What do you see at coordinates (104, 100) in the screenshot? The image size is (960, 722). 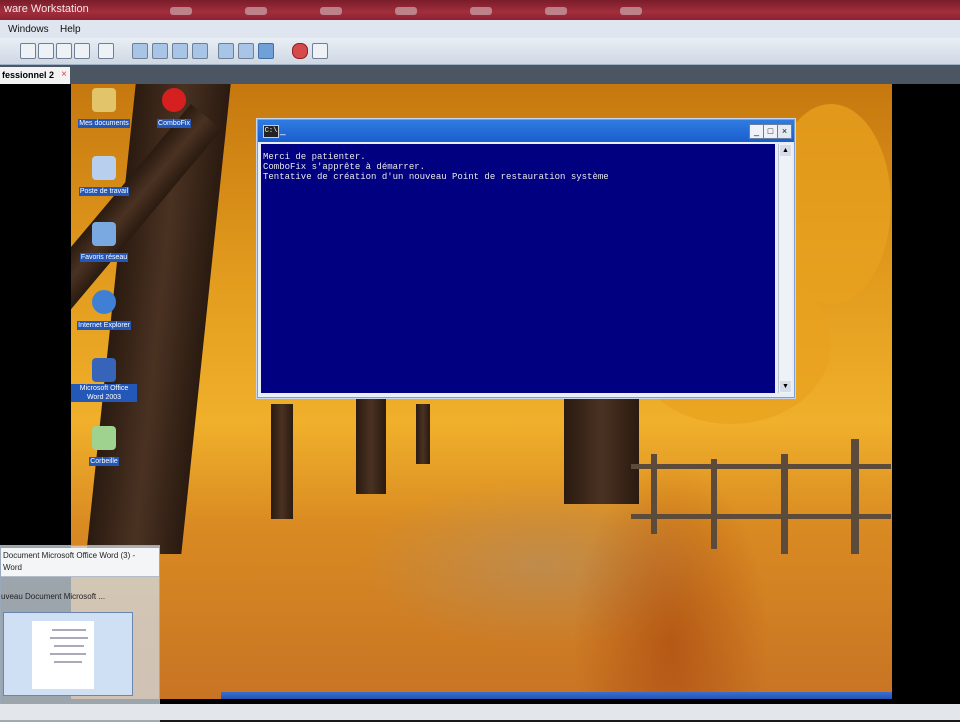 I see `my-documents-icon` at bounding box center [104, 100].